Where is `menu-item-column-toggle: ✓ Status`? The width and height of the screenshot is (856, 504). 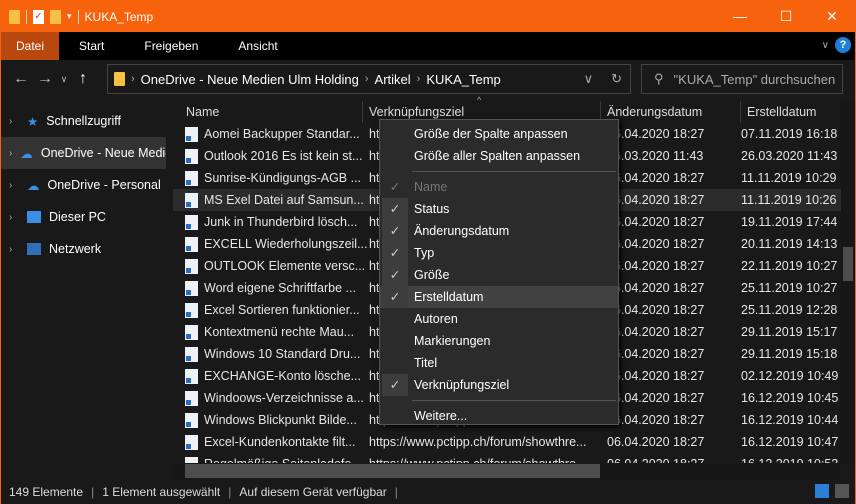
menu-item-column-toggle: ✓ Status is located at coordinates (499, 209).